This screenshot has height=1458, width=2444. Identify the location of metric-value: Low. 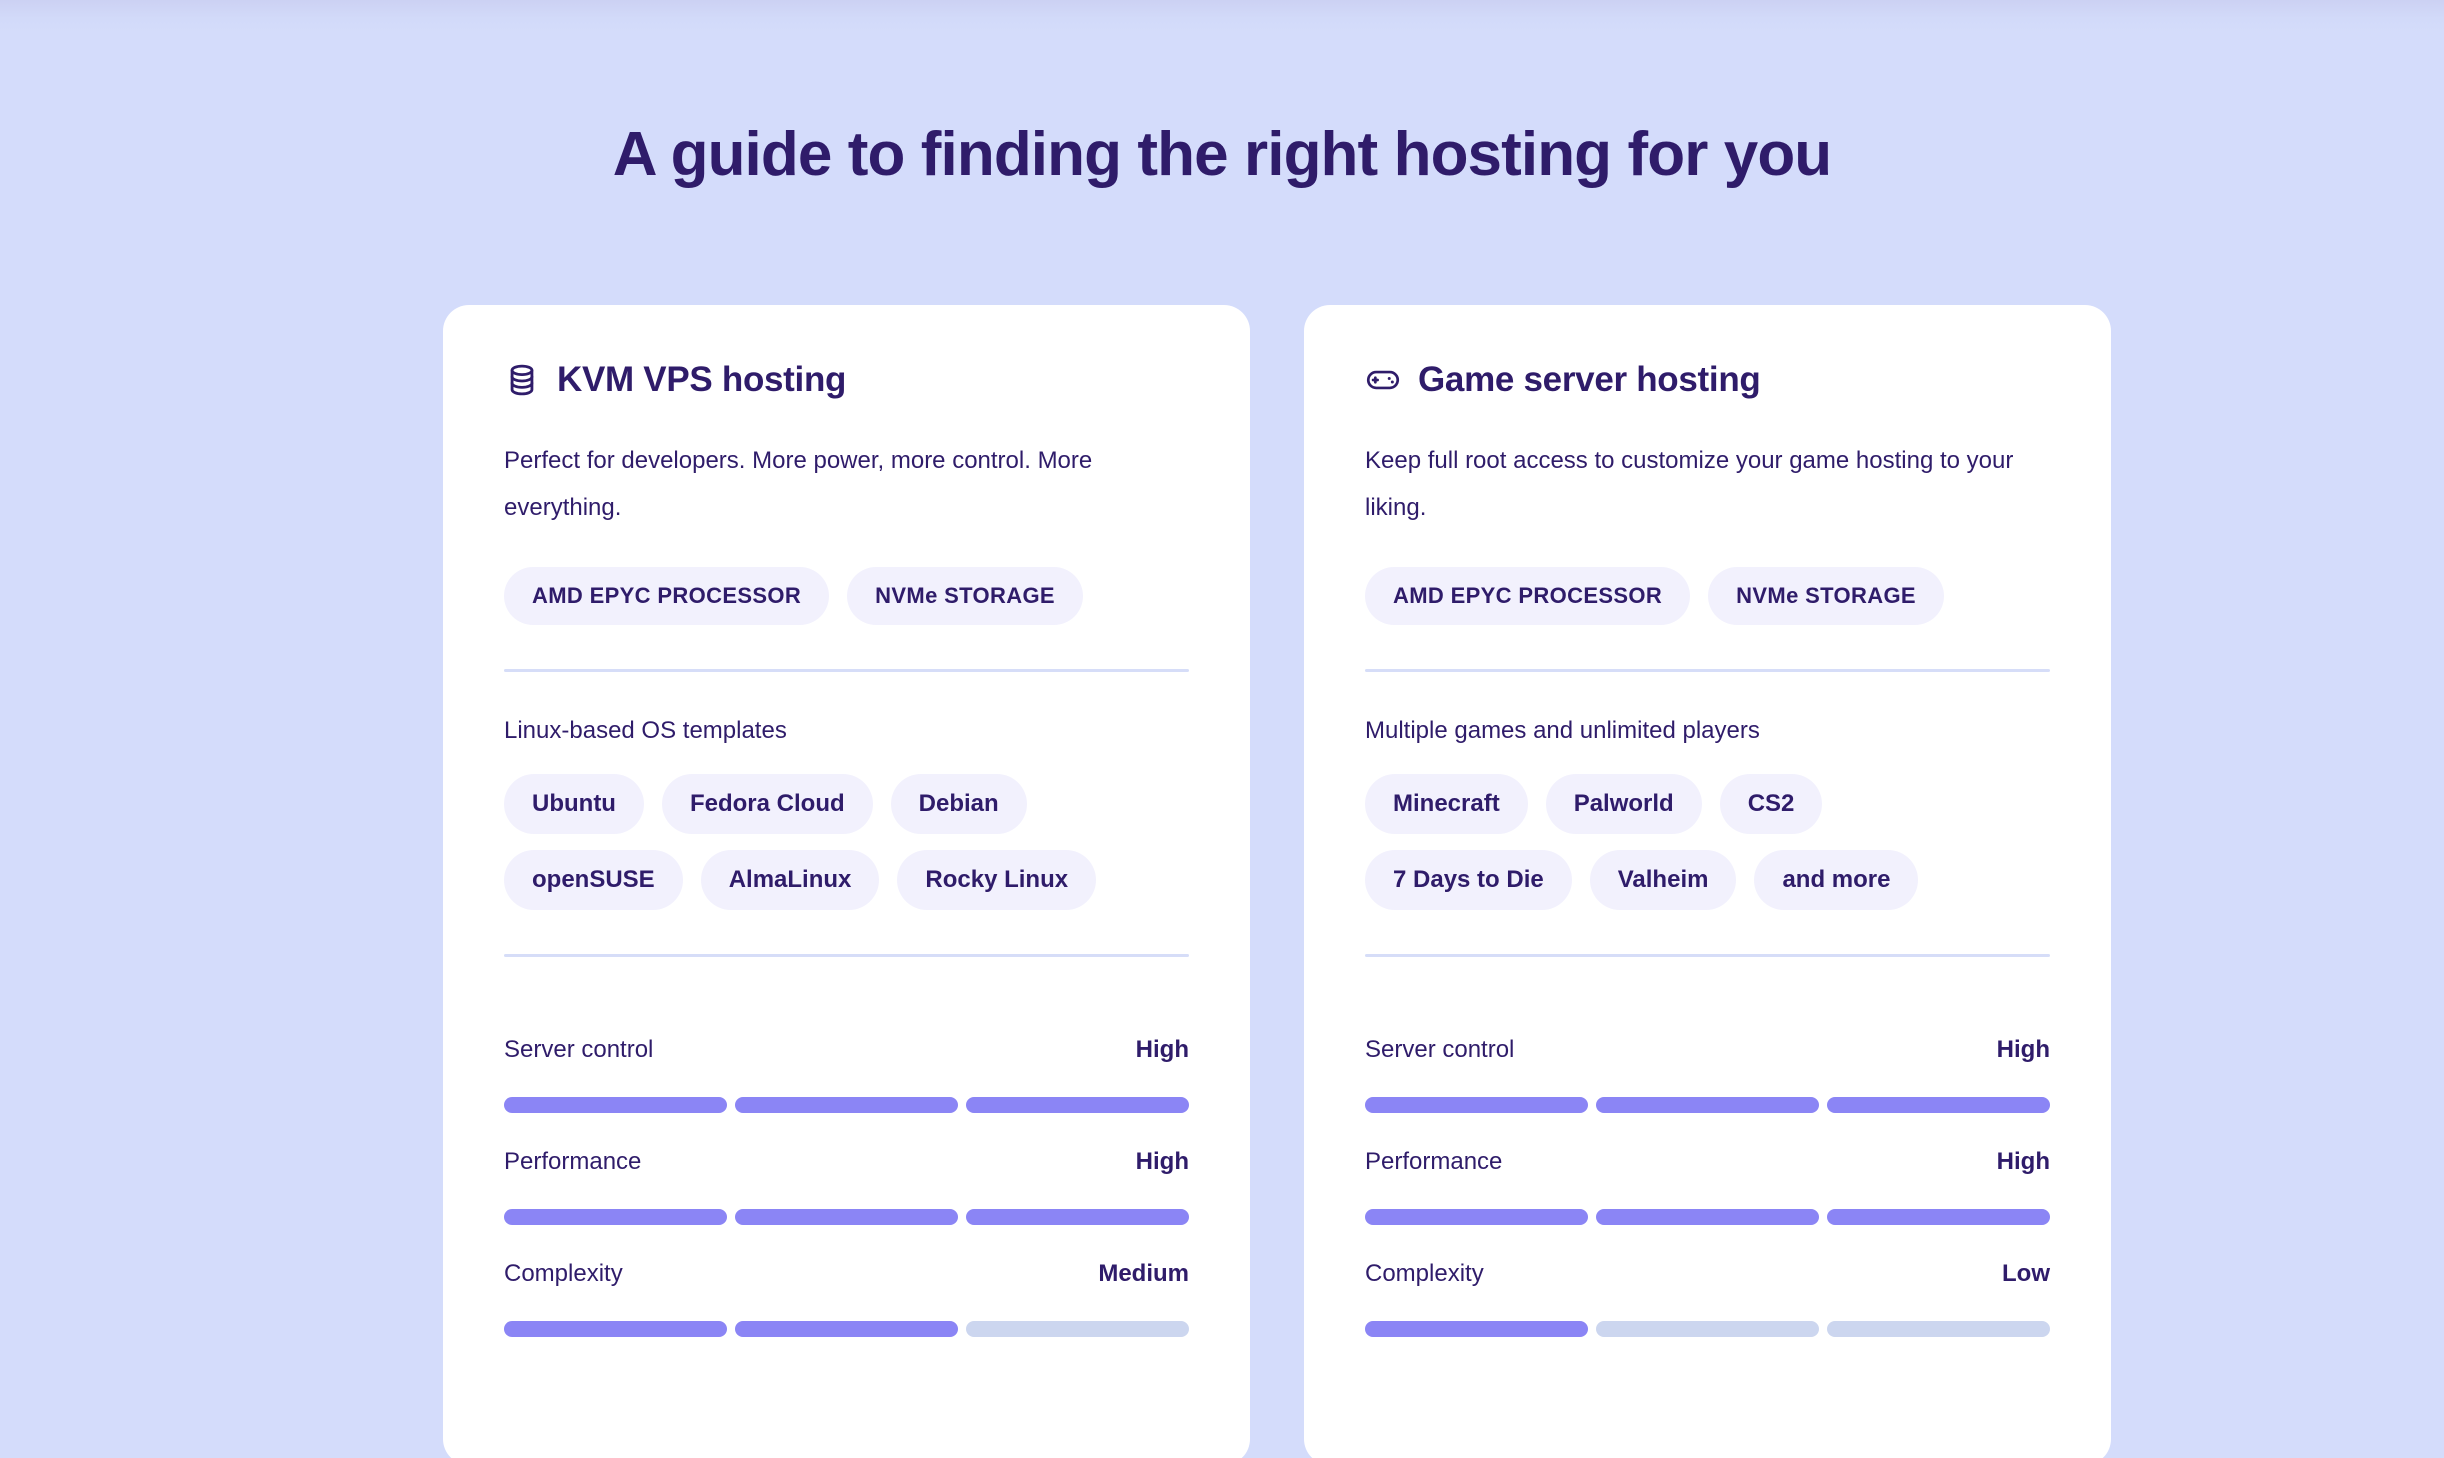
(2026, 1273).